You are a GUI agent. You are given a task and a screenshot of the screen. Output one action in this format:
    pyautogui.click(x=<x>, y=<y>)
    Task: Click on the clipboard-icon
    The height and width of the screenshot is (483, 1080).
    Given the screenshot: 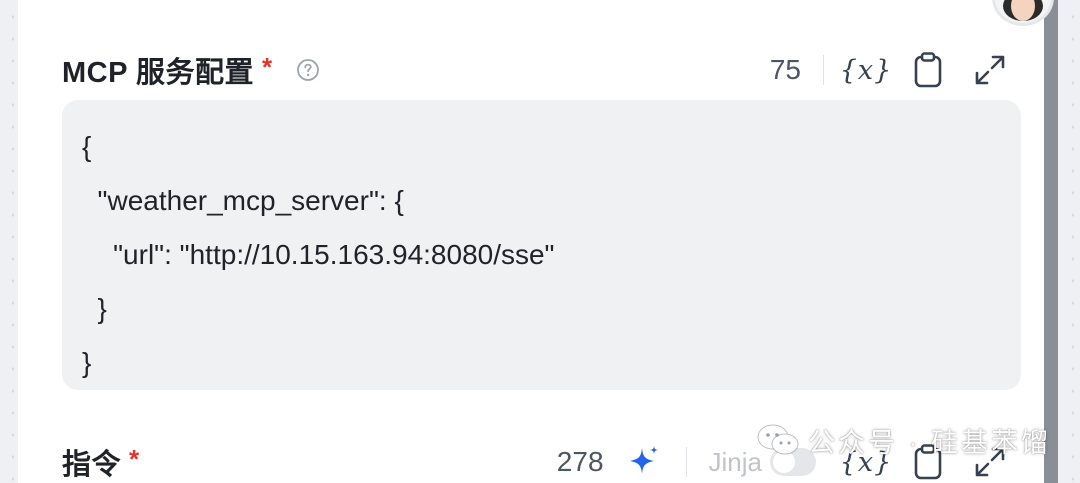 What is the action you would take?
    pyautogui.click(x=928, y=70)
    